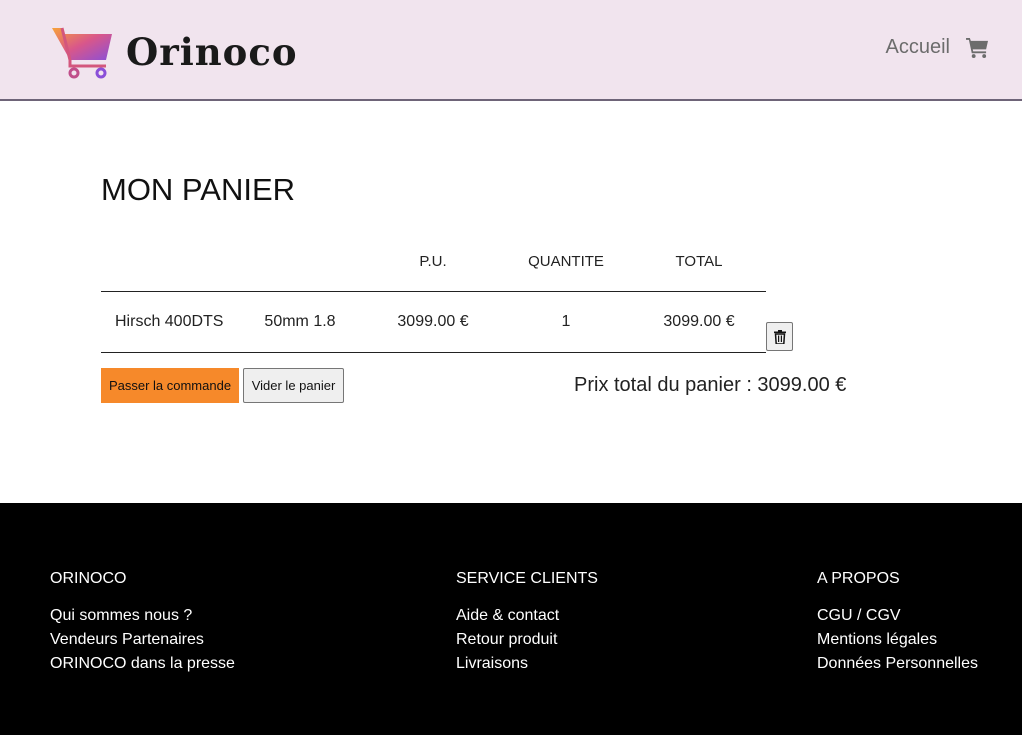  I want to click on main-nav: Accueil, so click(937, 47).